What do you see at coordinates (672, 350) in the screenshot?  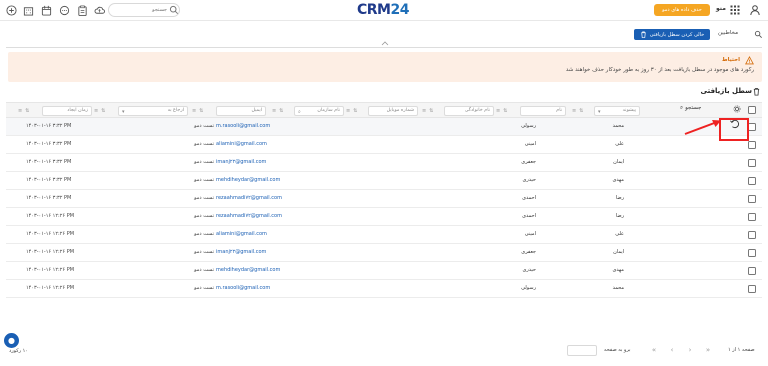 I see `next-page-icon: ‹` at bounding box center [672, 350].